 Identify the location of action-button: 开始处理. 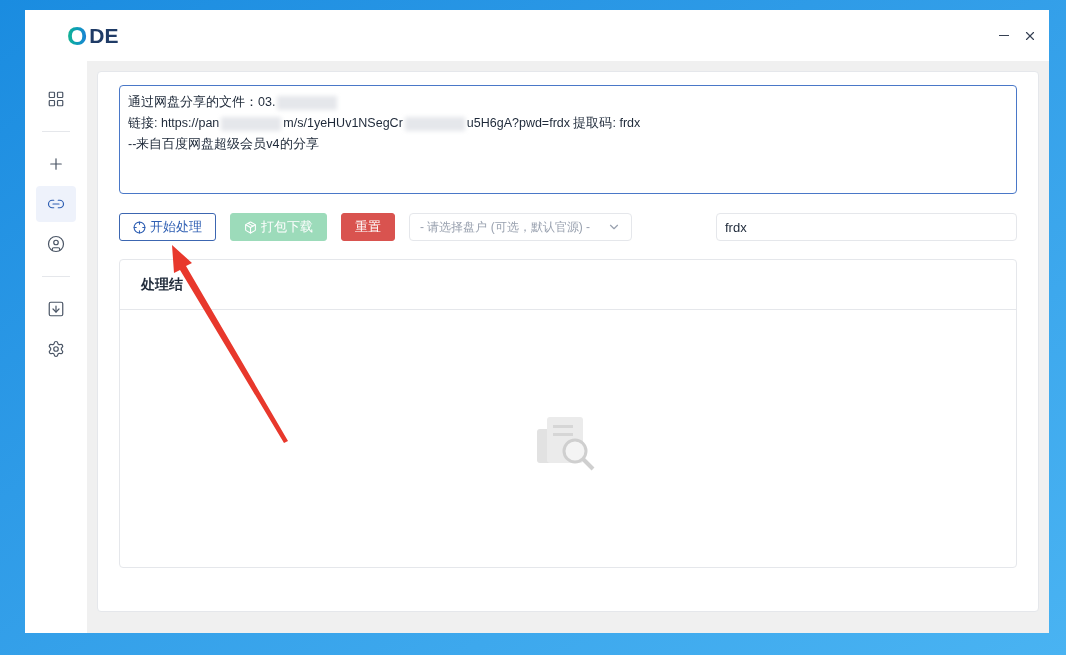
(167, 227).